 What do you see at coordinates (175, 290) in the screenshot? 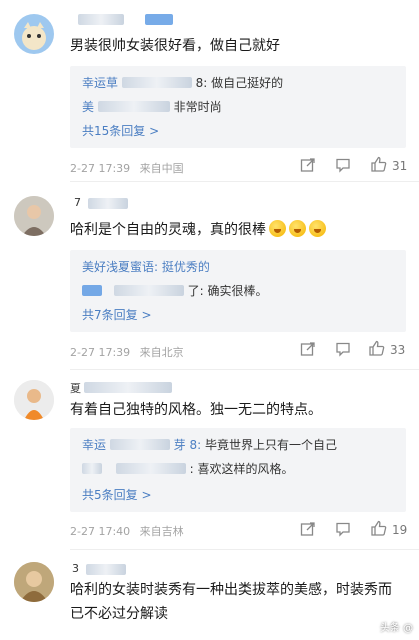
I see `reply-line: 了: 确实很棒。` at bounding box center [175, 290].